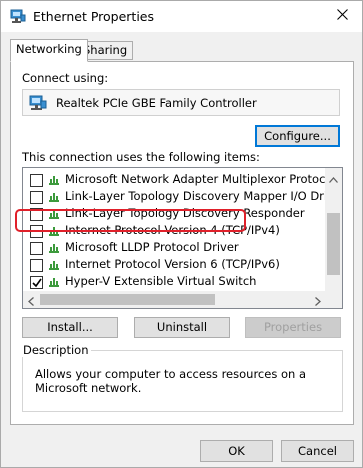  I want to click on horizontal-scrollbar, so click(174, 299).